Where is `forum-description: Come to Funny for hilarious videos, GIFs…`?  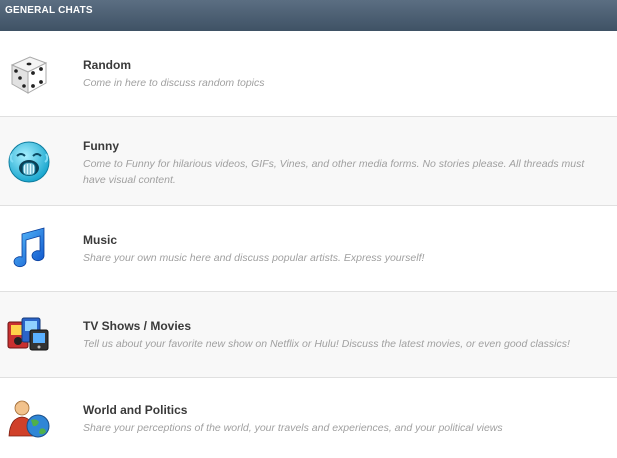 forum-description: Come to Funny for hilarious videos, GIFs… is located at coordinates (334, 172).